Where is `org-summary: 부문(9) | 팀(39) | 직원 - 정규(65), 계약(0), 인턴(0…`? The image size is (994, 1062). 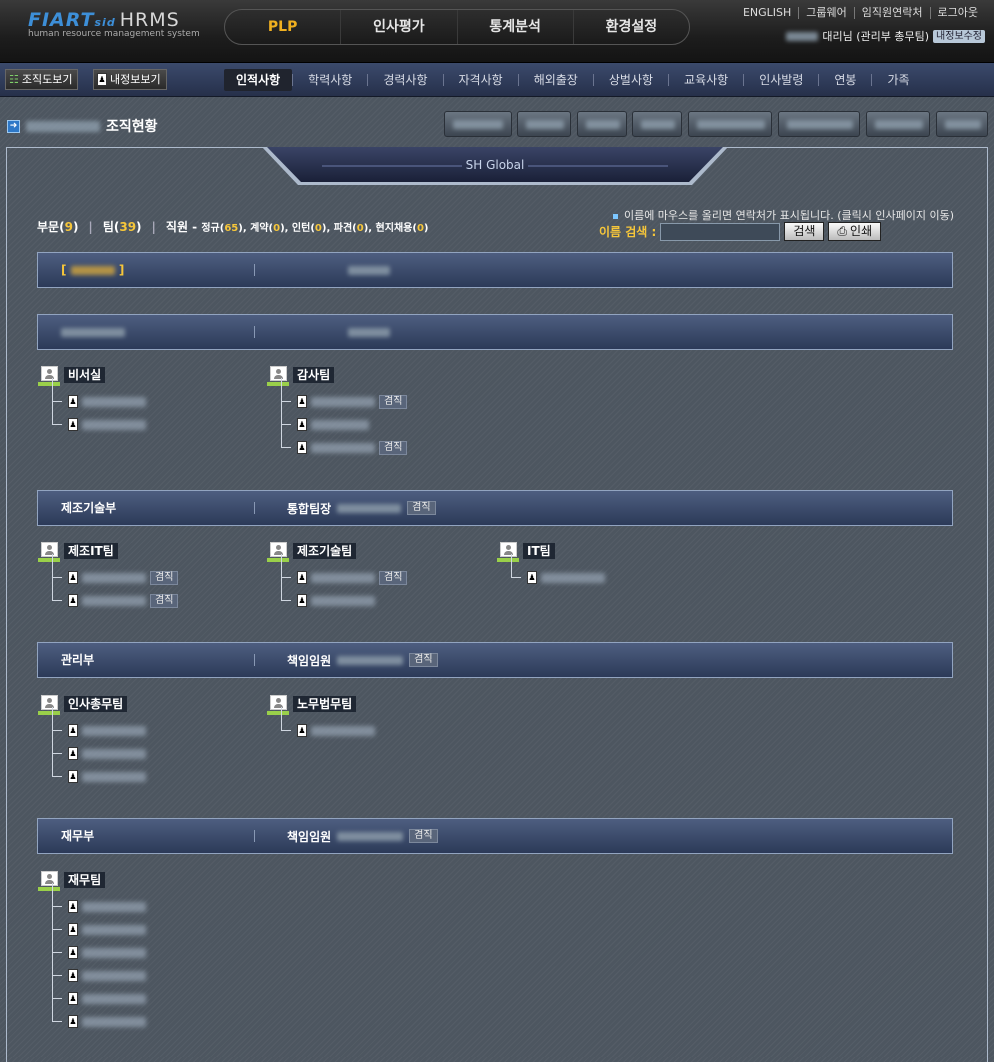
org-summary: 부문(9) | 팀(39) | 직원 - 정규(65), 계약(0), 인턴(0… is located at coordinates (233, 227).